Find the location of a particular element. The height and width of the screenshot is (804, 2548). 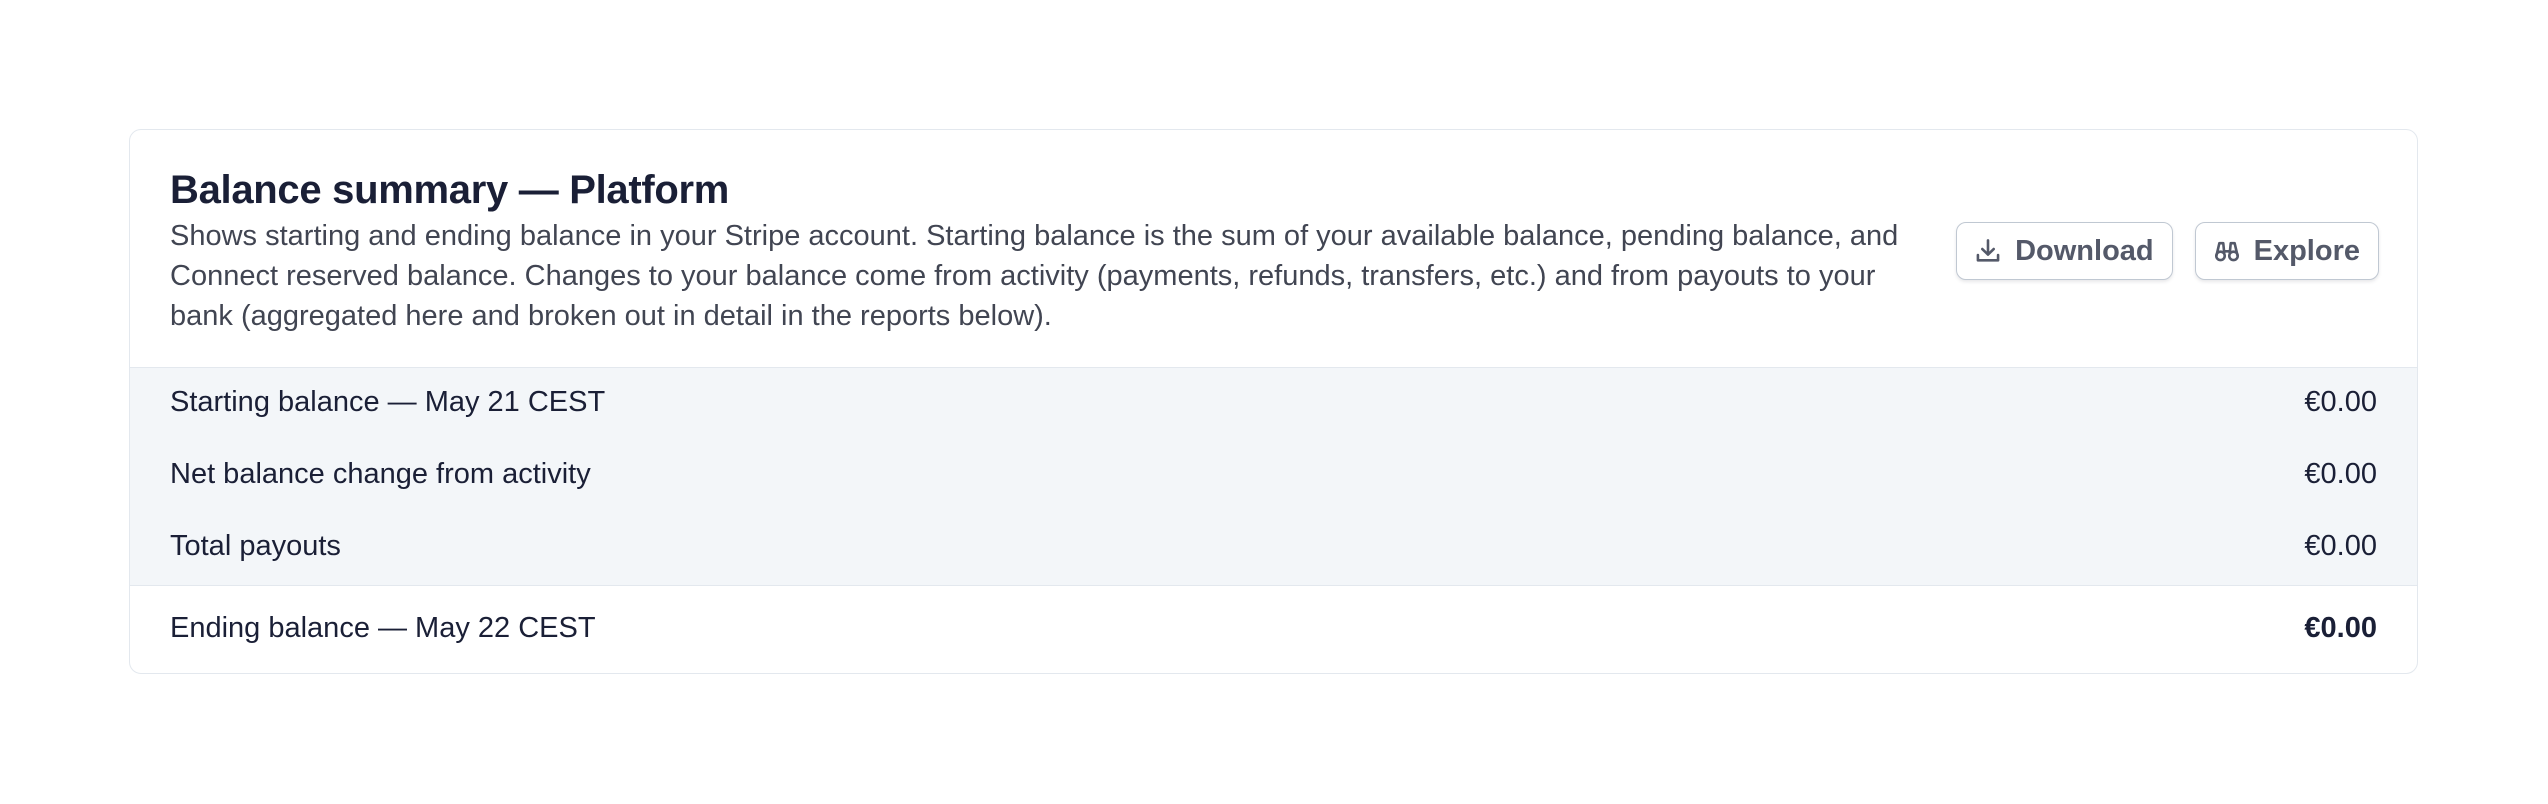

balance-row-starting: Starting balance — May 21 CEST €0.00 is located at coordinates (1273, 402).